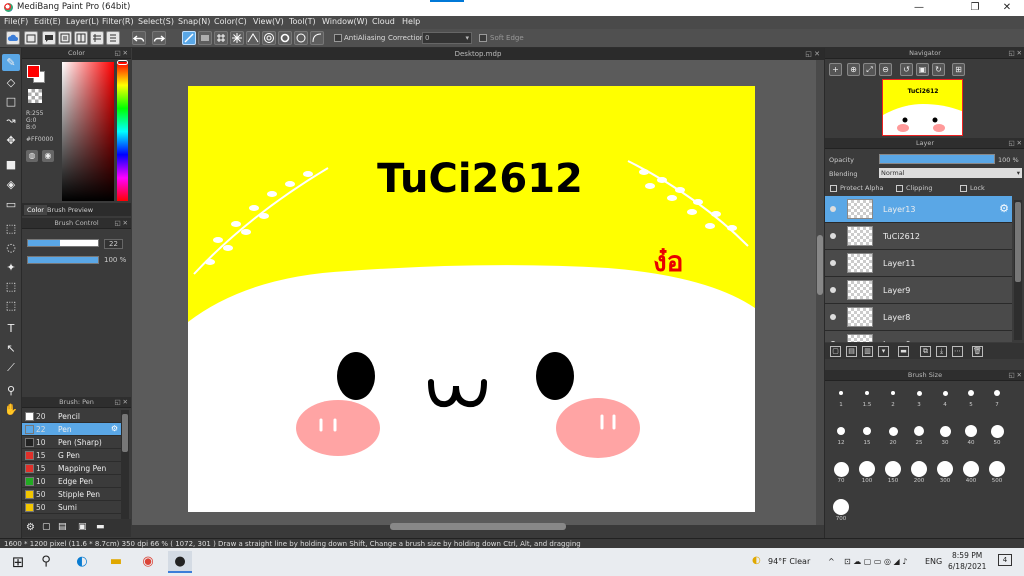 This screenshot has width=1024, height=576. I want to click on layer-row: Layer6, so click(918, 336).